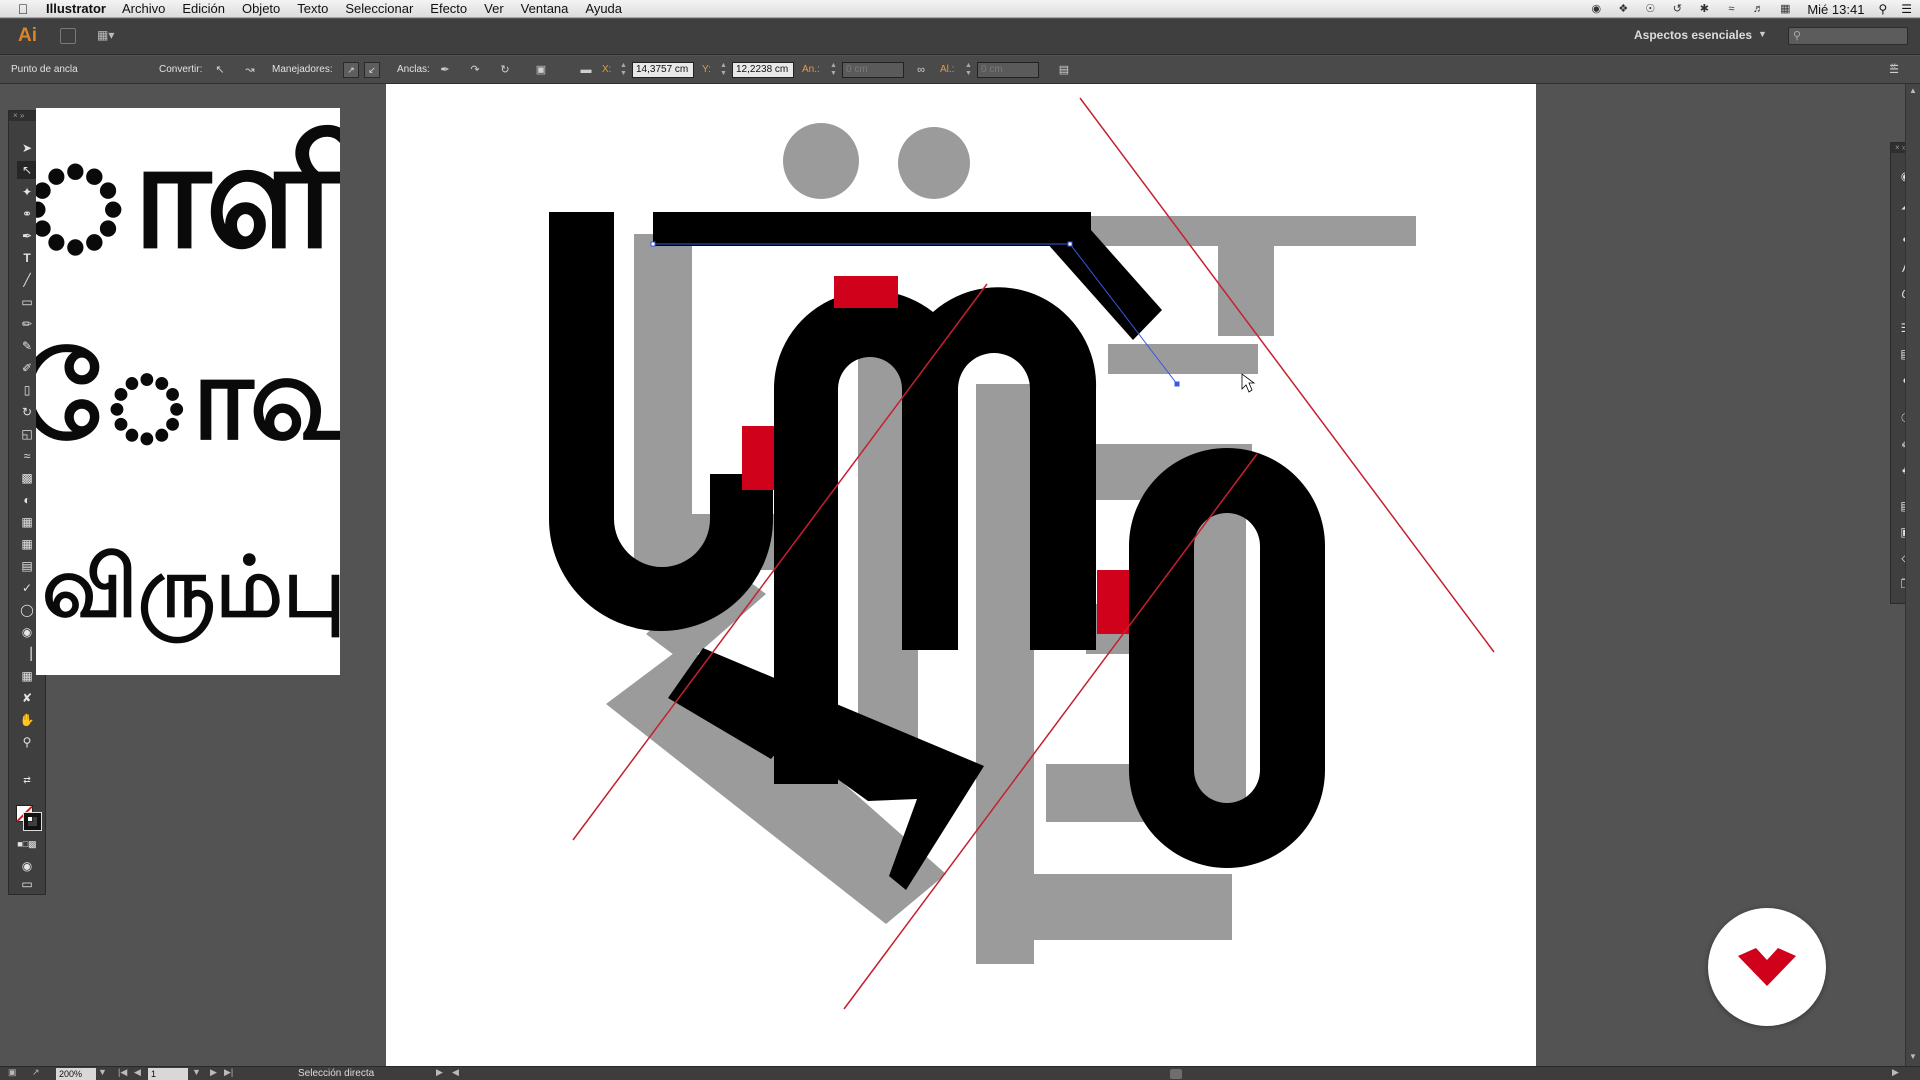  Describe the element at coordinates (27, 742) in the screenshot. I see `zoom-tool-icon: ⚲` at that location.